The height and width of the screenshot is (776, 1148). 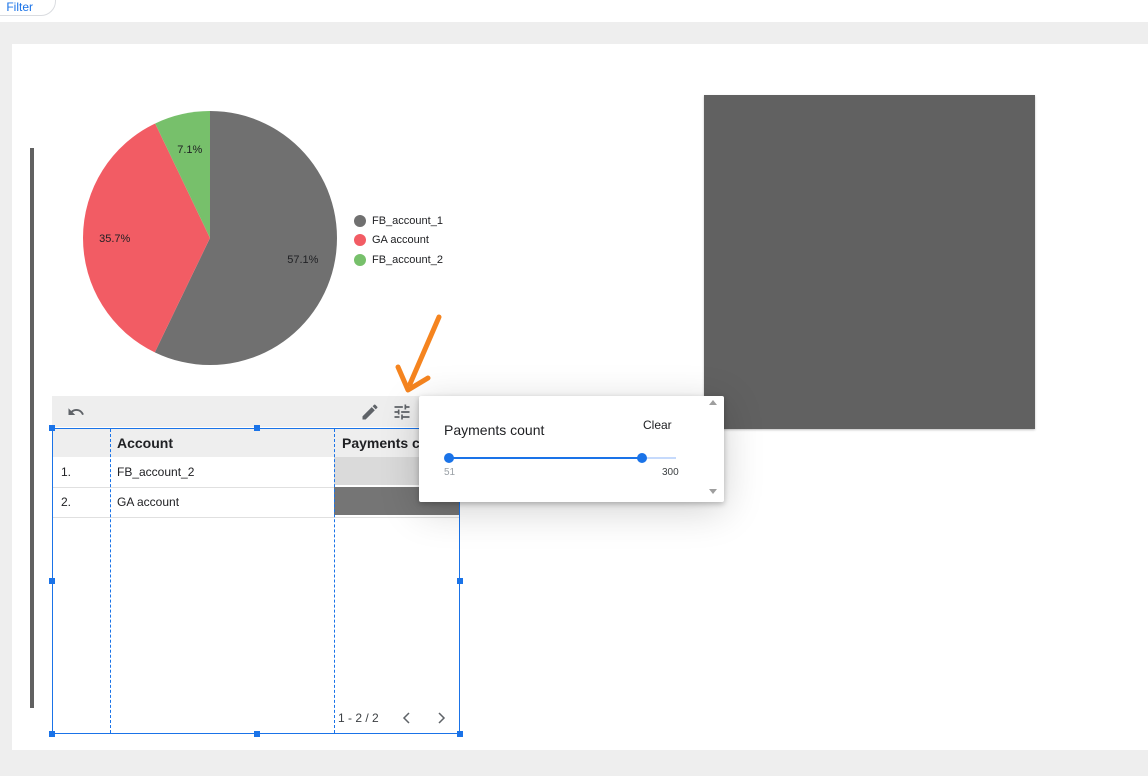 What do you see at coordinates (642, 458) in the screenshot?
I see `slider-max-thumb` at bounding box center [642, 458].